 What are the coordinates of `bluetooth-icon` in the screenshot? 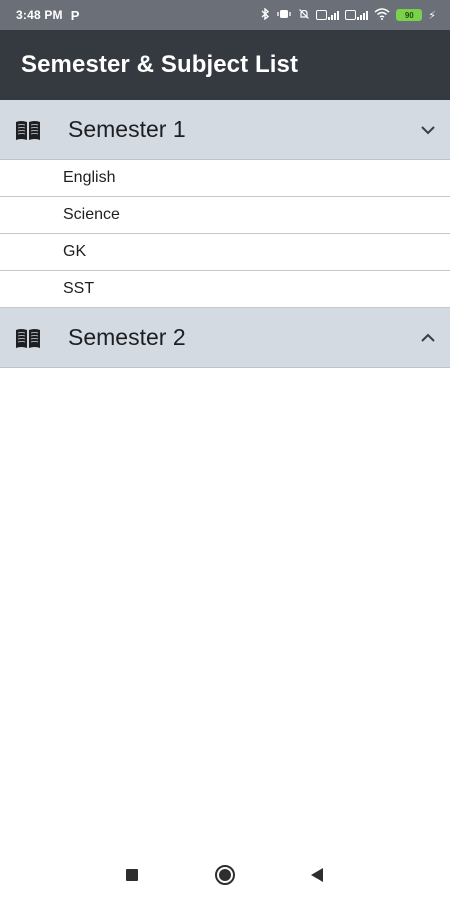 It's located at (265, 15).